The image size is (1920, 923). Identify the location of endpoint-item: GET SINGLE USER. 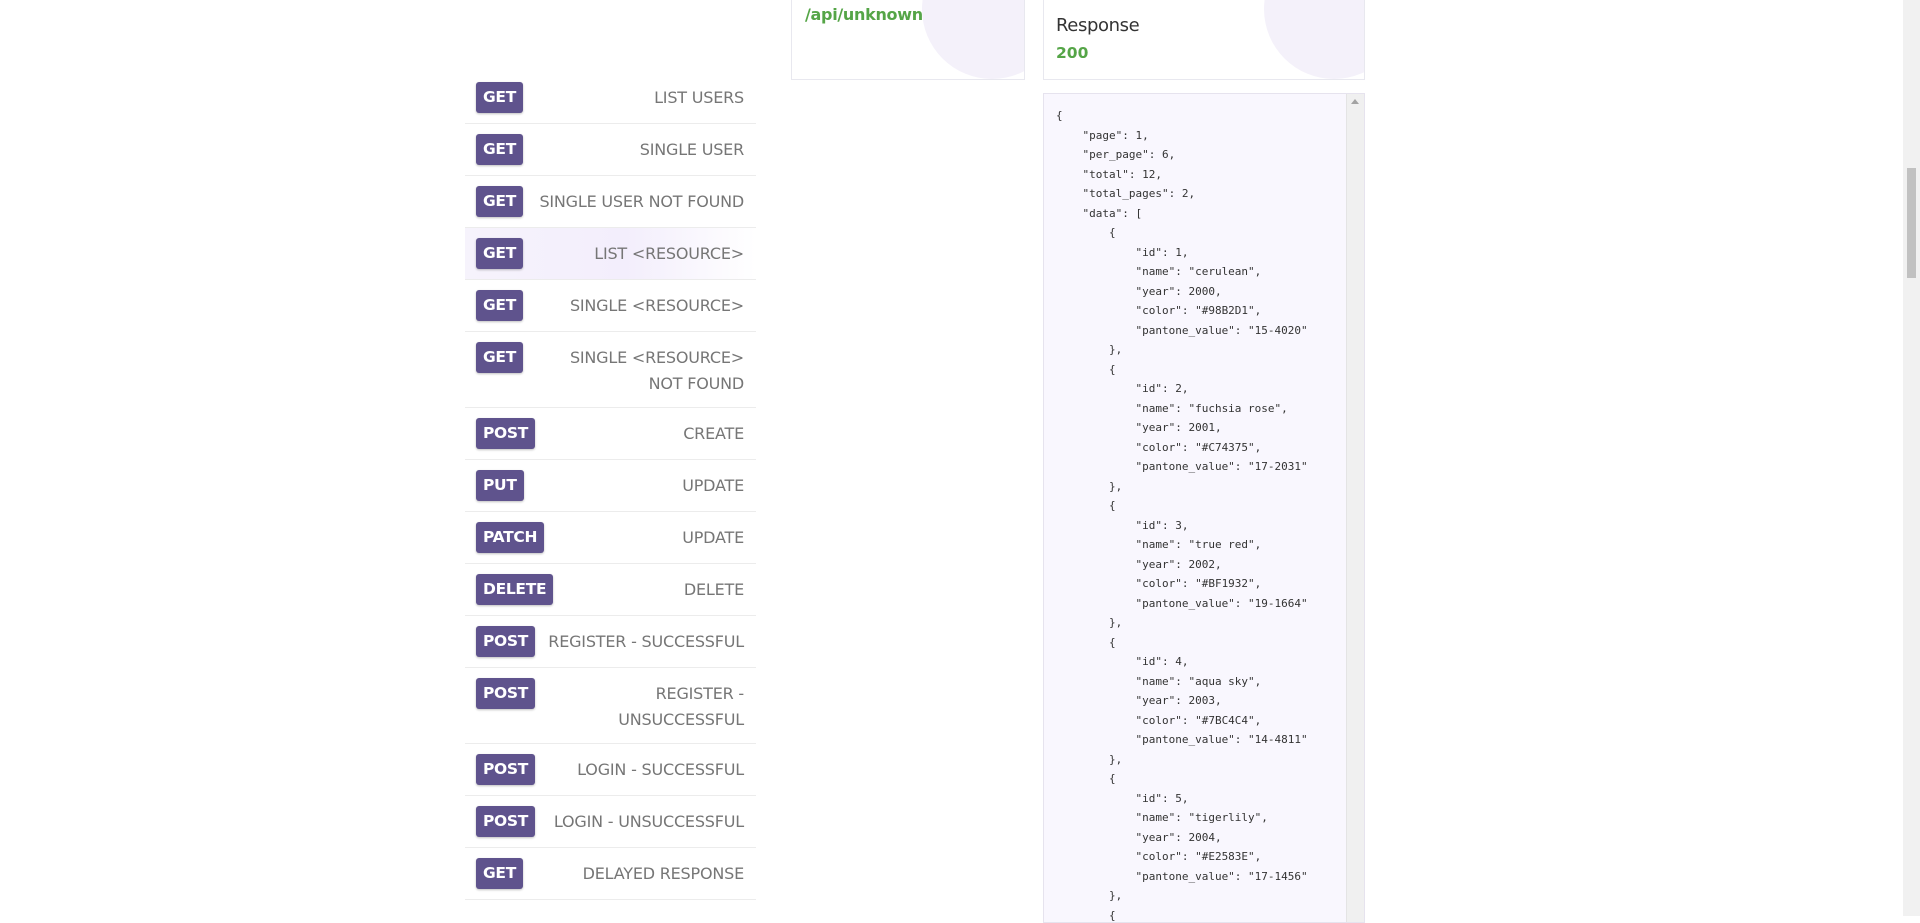
(610, 150).